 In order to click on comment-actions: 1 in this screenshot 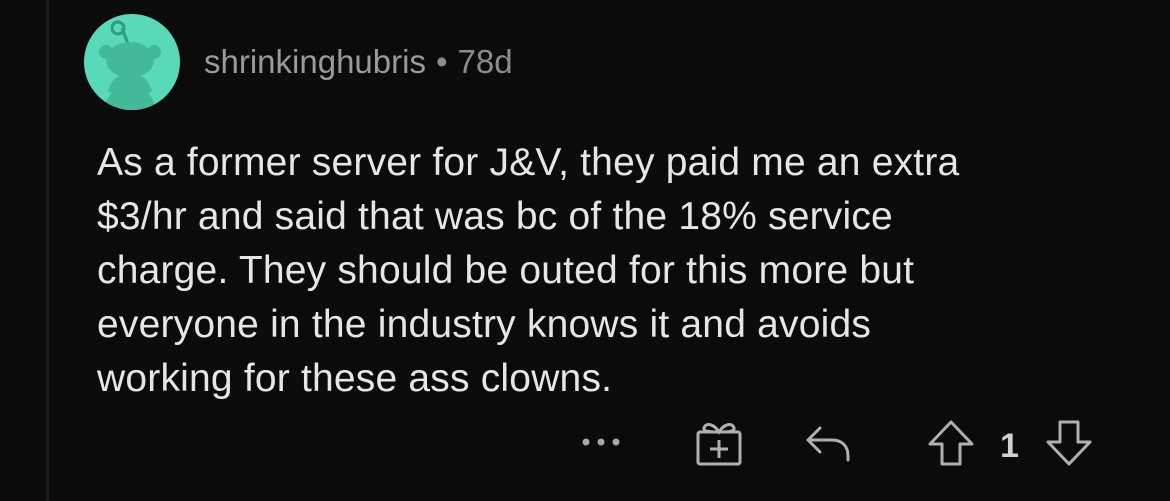, I will do `click(585, 448)`.